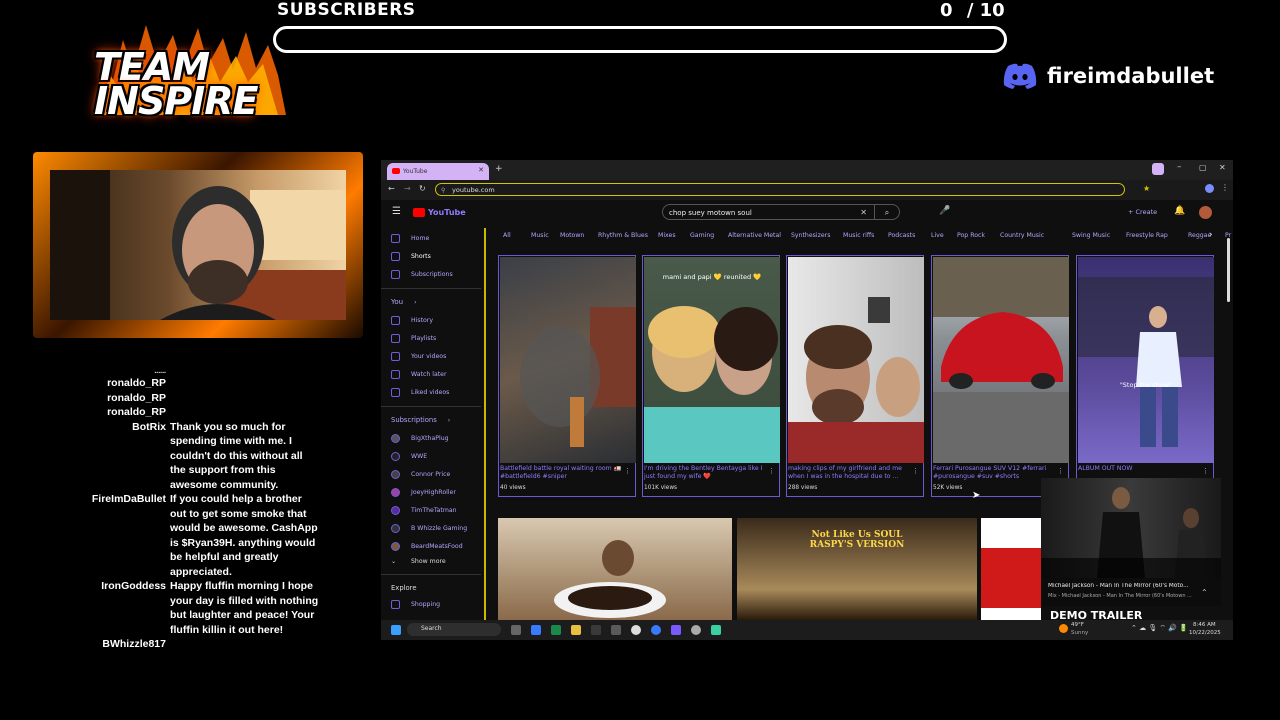 This screenshot has height=720, width=1280. Describe the element at coordinates (407, 188) in the screenshot. I see `forward-icon: →` at that location.